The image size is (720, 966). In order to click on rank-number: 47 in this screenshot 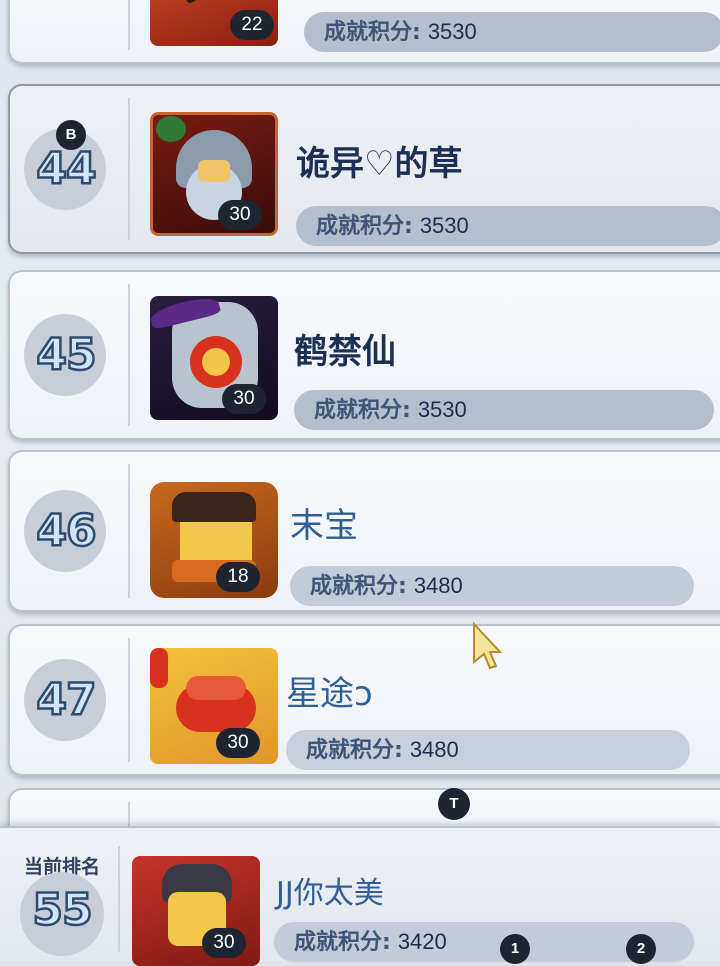, I will do `click(66, 700)`.